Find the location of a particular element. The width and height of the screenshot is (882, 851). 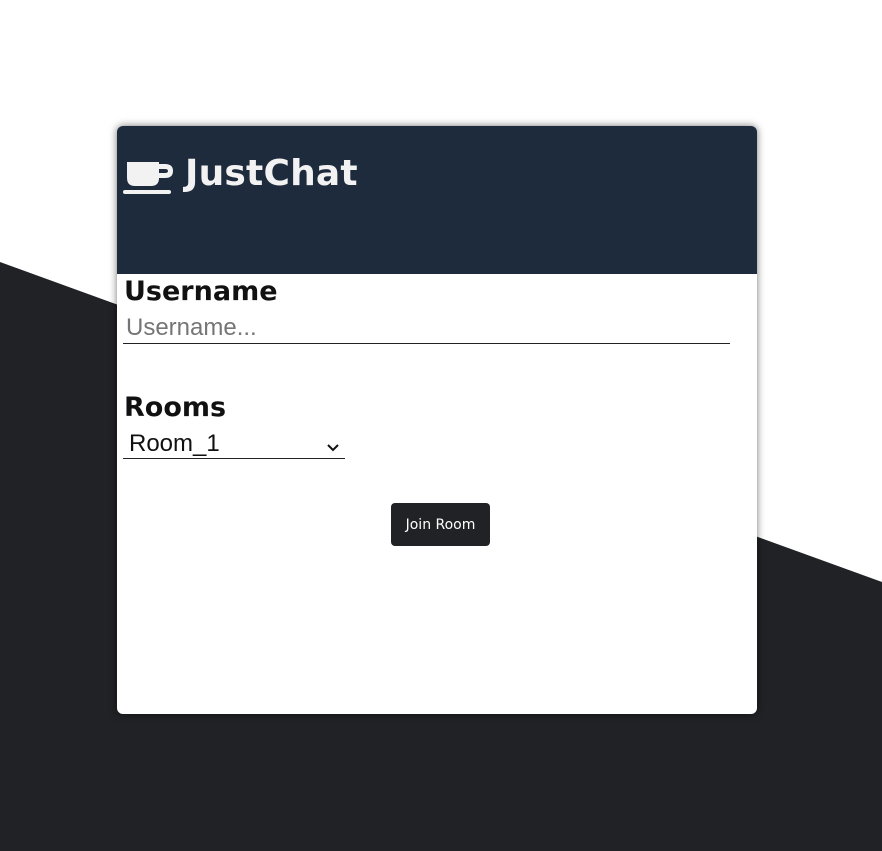

chevron-down-icon is located at coordinates (333, 445).